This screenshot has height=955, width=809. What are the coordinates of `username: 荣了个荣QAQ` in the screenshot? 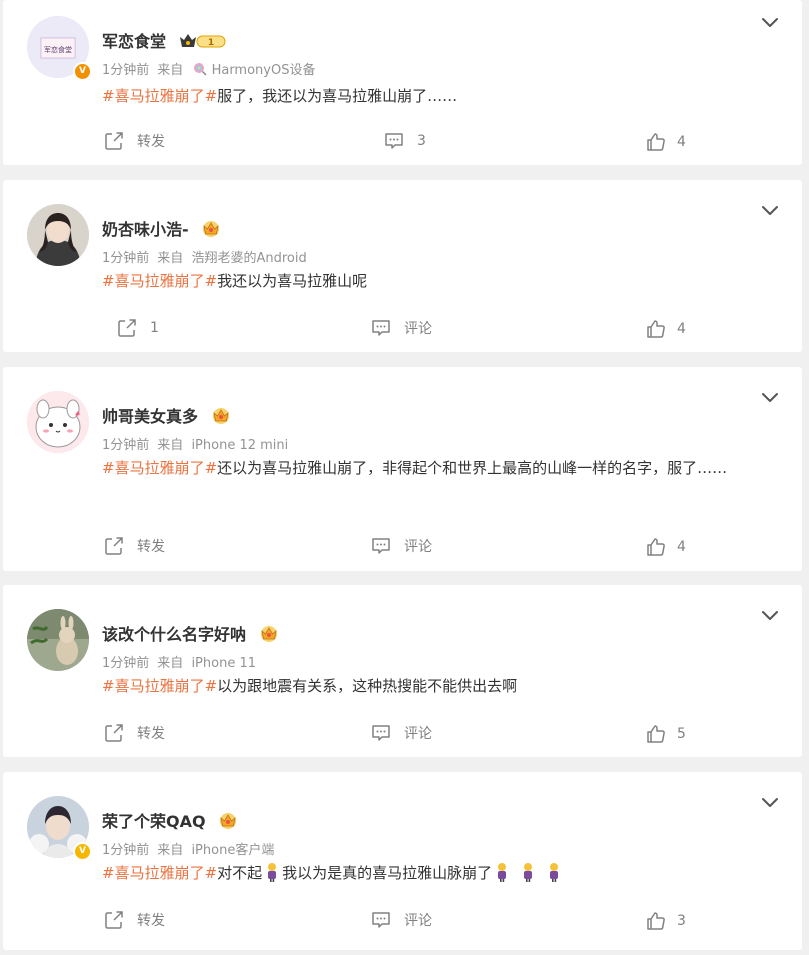 It's located at (154, 821).